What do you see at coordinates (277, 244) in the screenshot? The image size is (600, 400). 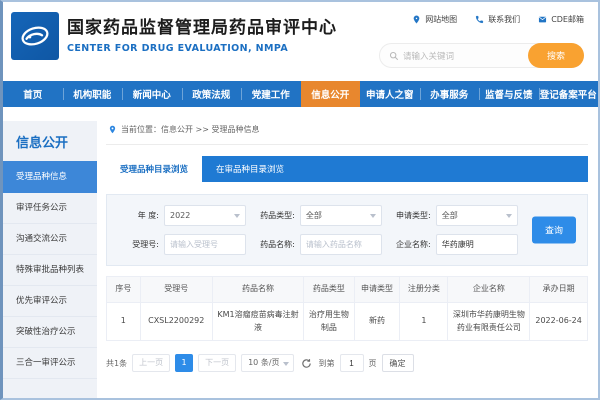 I see `drug-name-label: 药品名称:` at bounding box center [277, 244].